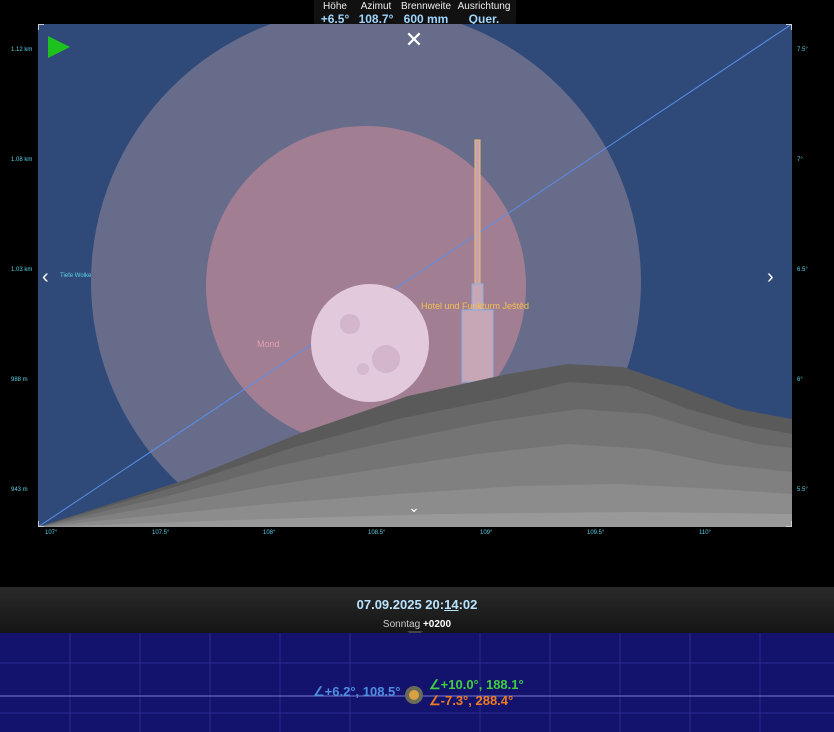 This screenshot has height=732, width=834. Describe the element at coordinates (477, 213) in the screenshot. I see `tower-antenna` at that location.